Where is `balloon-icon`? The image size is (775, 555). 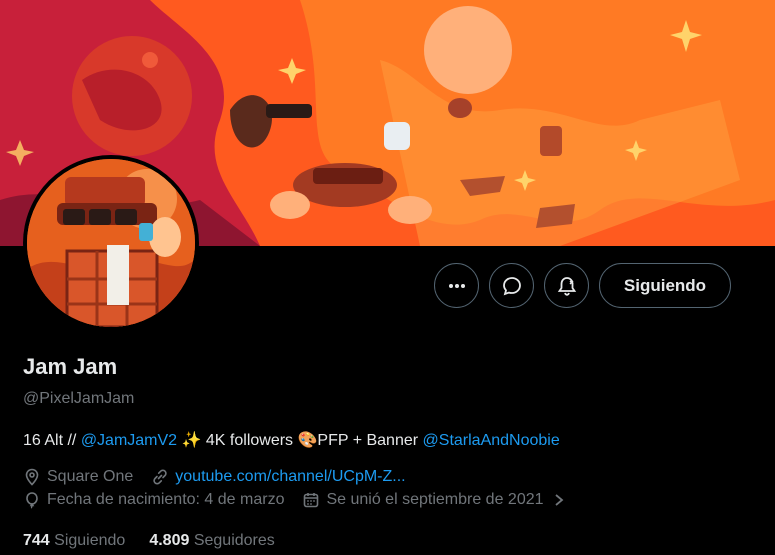 balloon-icon is located at coordinates (32, 500).